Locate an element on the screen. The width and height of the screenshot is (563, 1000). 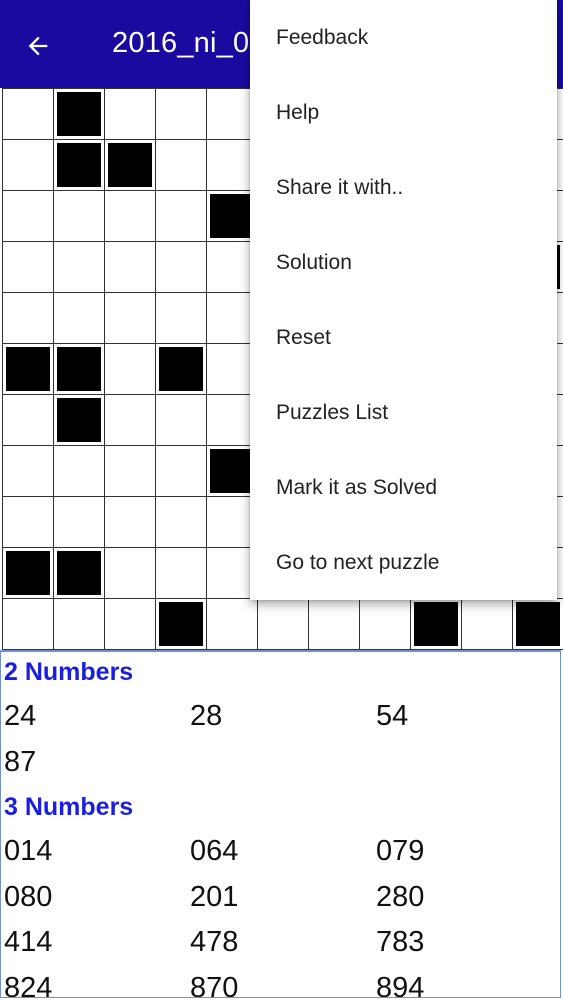
menu-item-solution: Solution is located at coordinates (403, 262).